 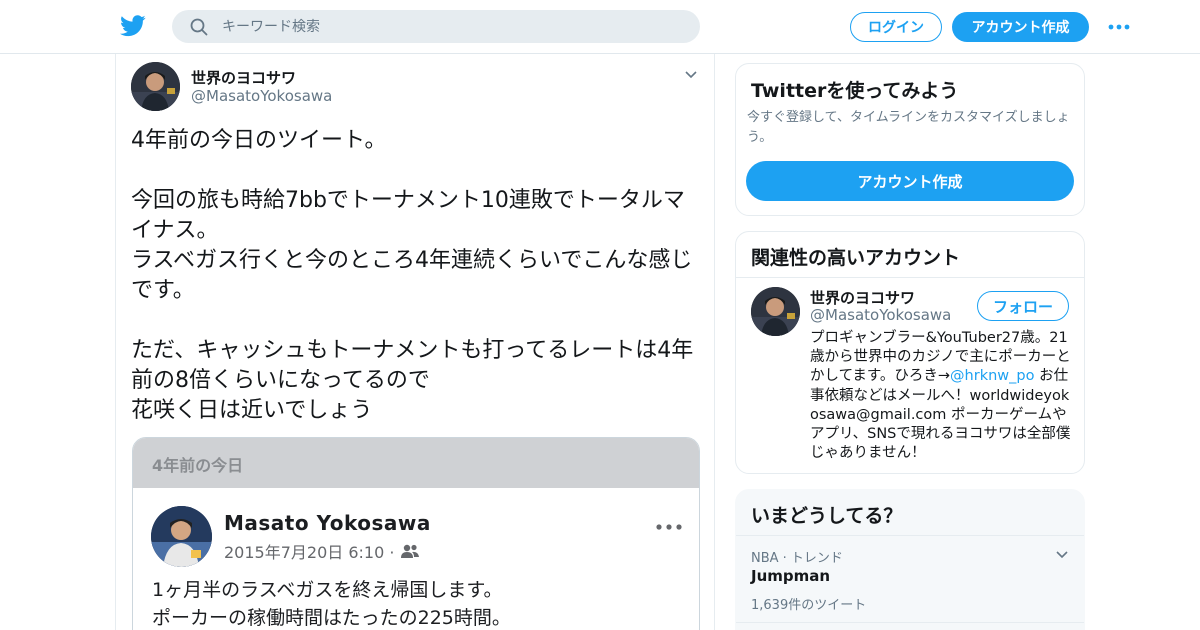 What do you see at coordinates (199, 27) in the screenshot?
I see `search-icon` at bounding box center [199, 27].